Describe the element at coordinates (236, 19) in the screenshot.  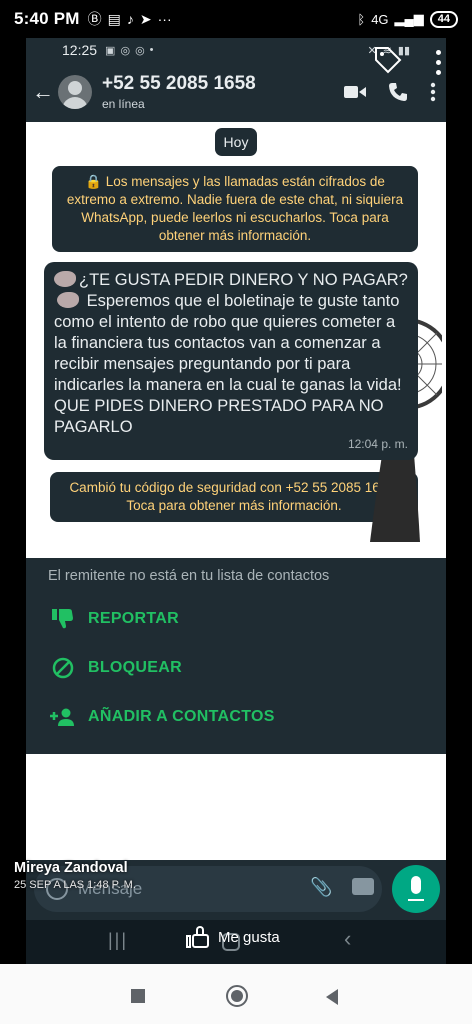
I see `device-status-bar: 5:40 PM Ⓑ ▤ ♪ ➤ ··· ᛒ 4G ▂▄▆ 44` at that location.